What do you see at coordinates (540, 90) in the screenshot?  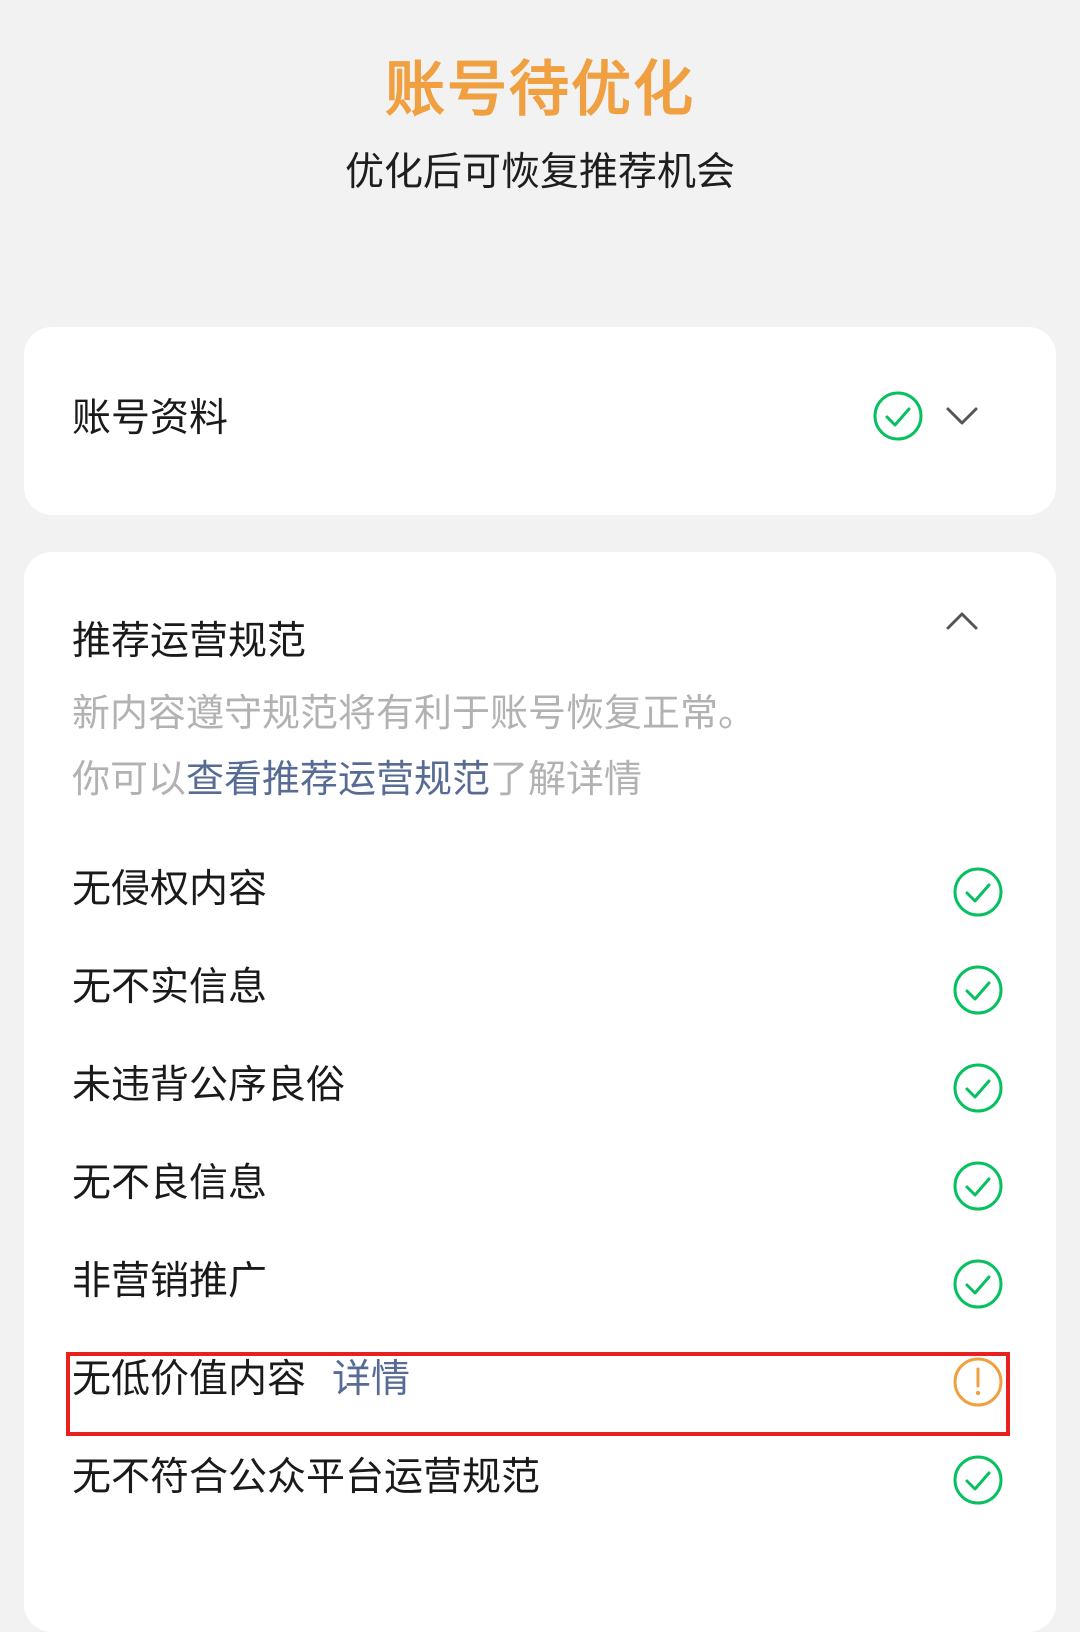 I see `page-title: 账号待优化` at bounding box center [540, 90].